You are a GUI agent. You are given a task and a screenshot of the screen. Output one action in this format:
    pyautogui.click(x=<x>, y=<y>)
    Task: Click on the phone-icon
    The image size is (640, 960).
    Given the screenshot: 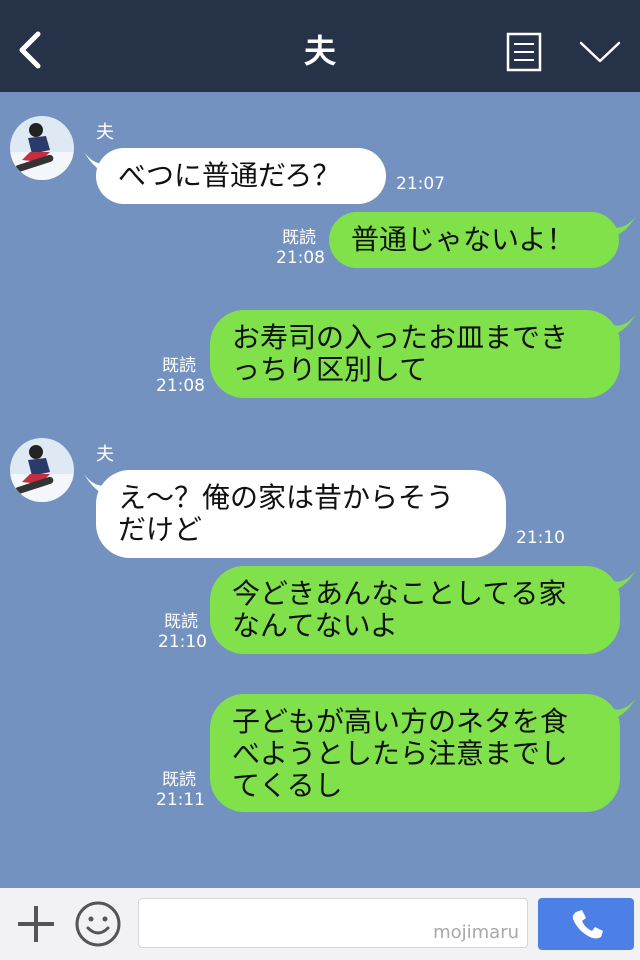 What is the action you would take?
    pyautogui.click(x=587, y=924)
    